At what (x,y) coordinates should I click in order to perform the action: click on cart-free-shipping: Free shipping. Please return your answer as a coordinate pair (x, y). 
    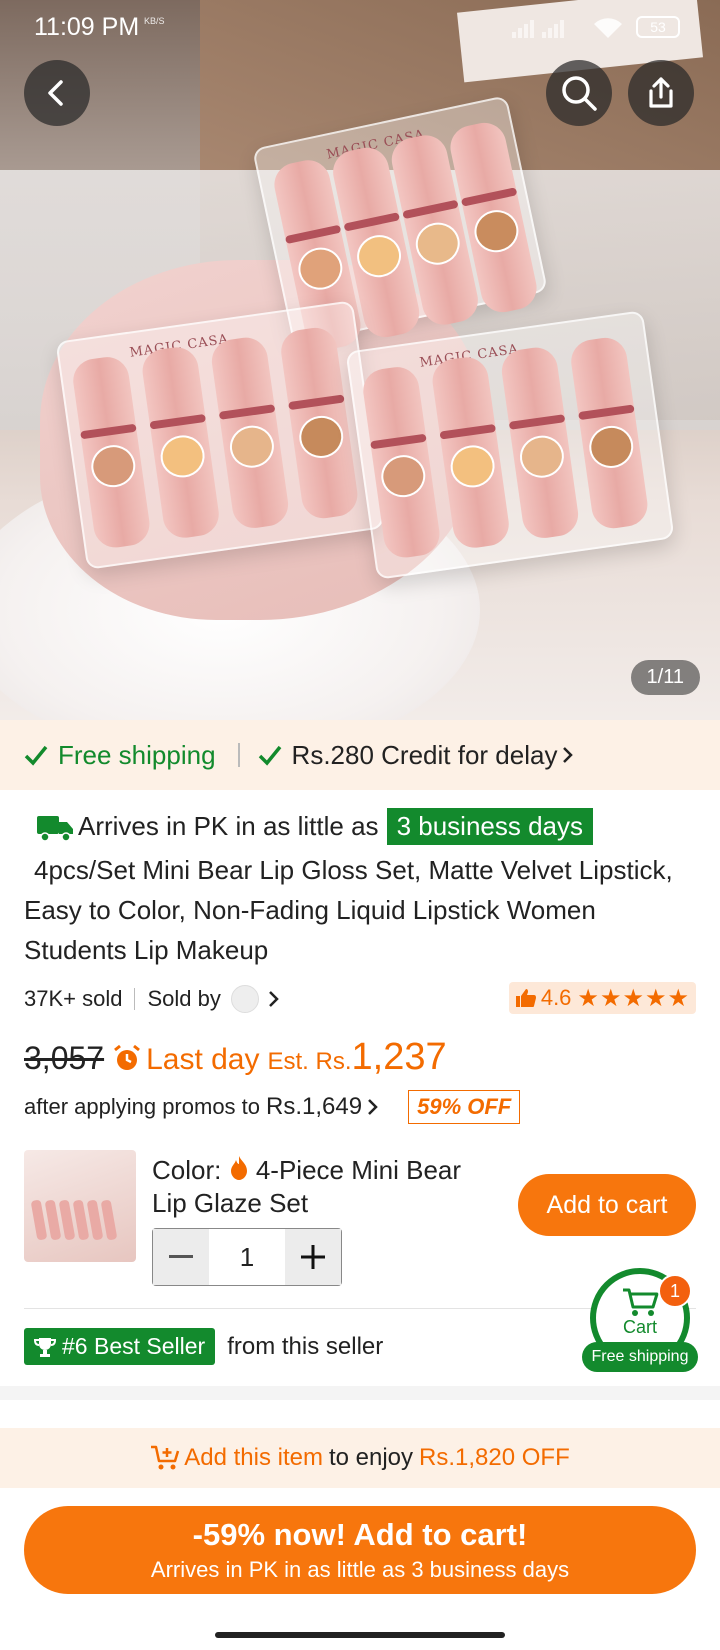
    Looking at the image, I should click on (640, 1357).